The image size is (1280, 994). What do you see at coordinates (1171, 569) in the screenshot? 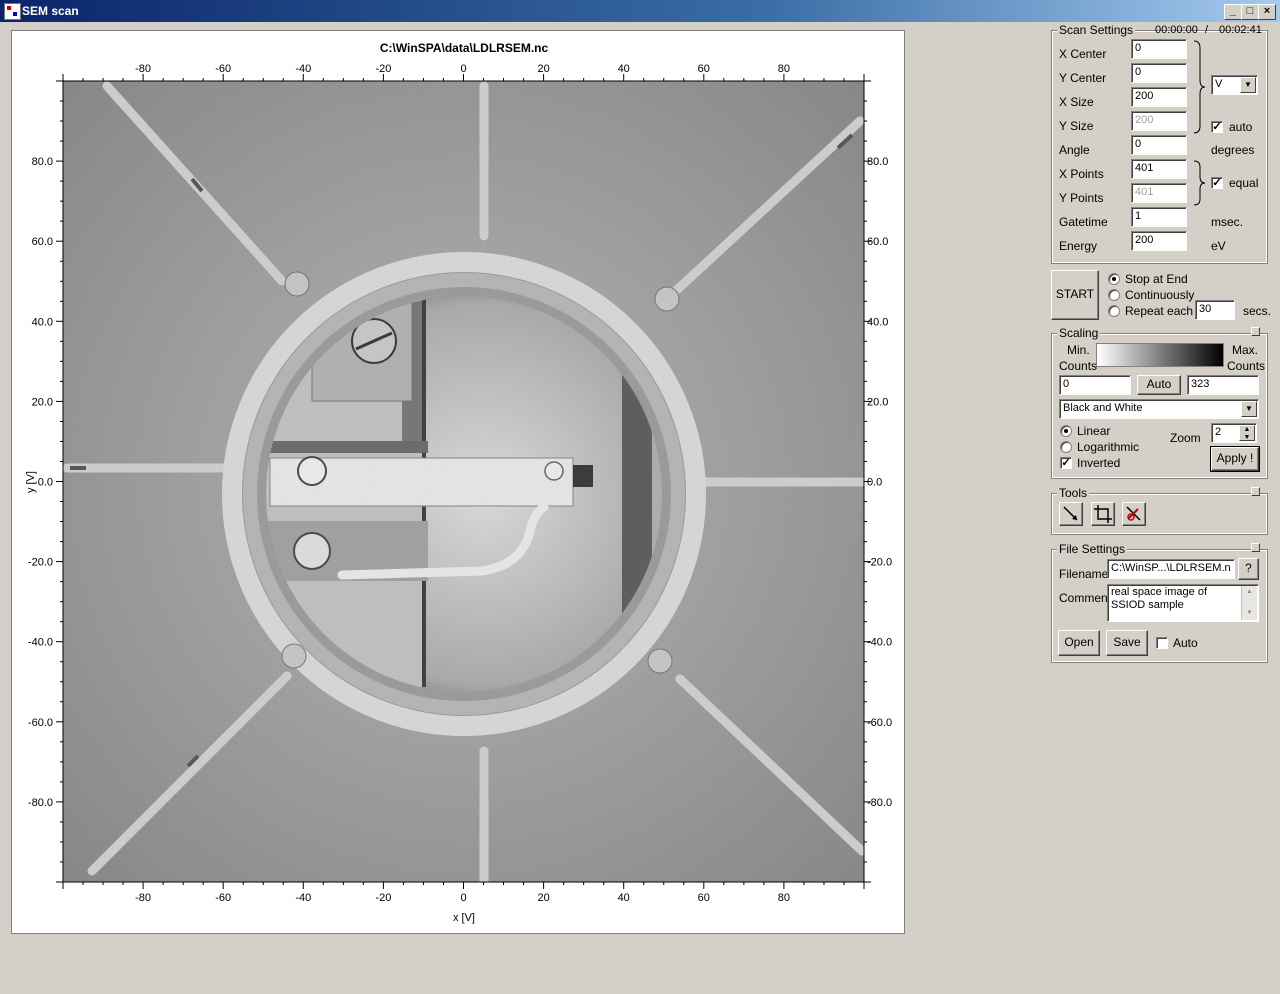
I see `filename-input: C:\WinSP...\LDLRSEM.n` at bounding box center [1171, 569].